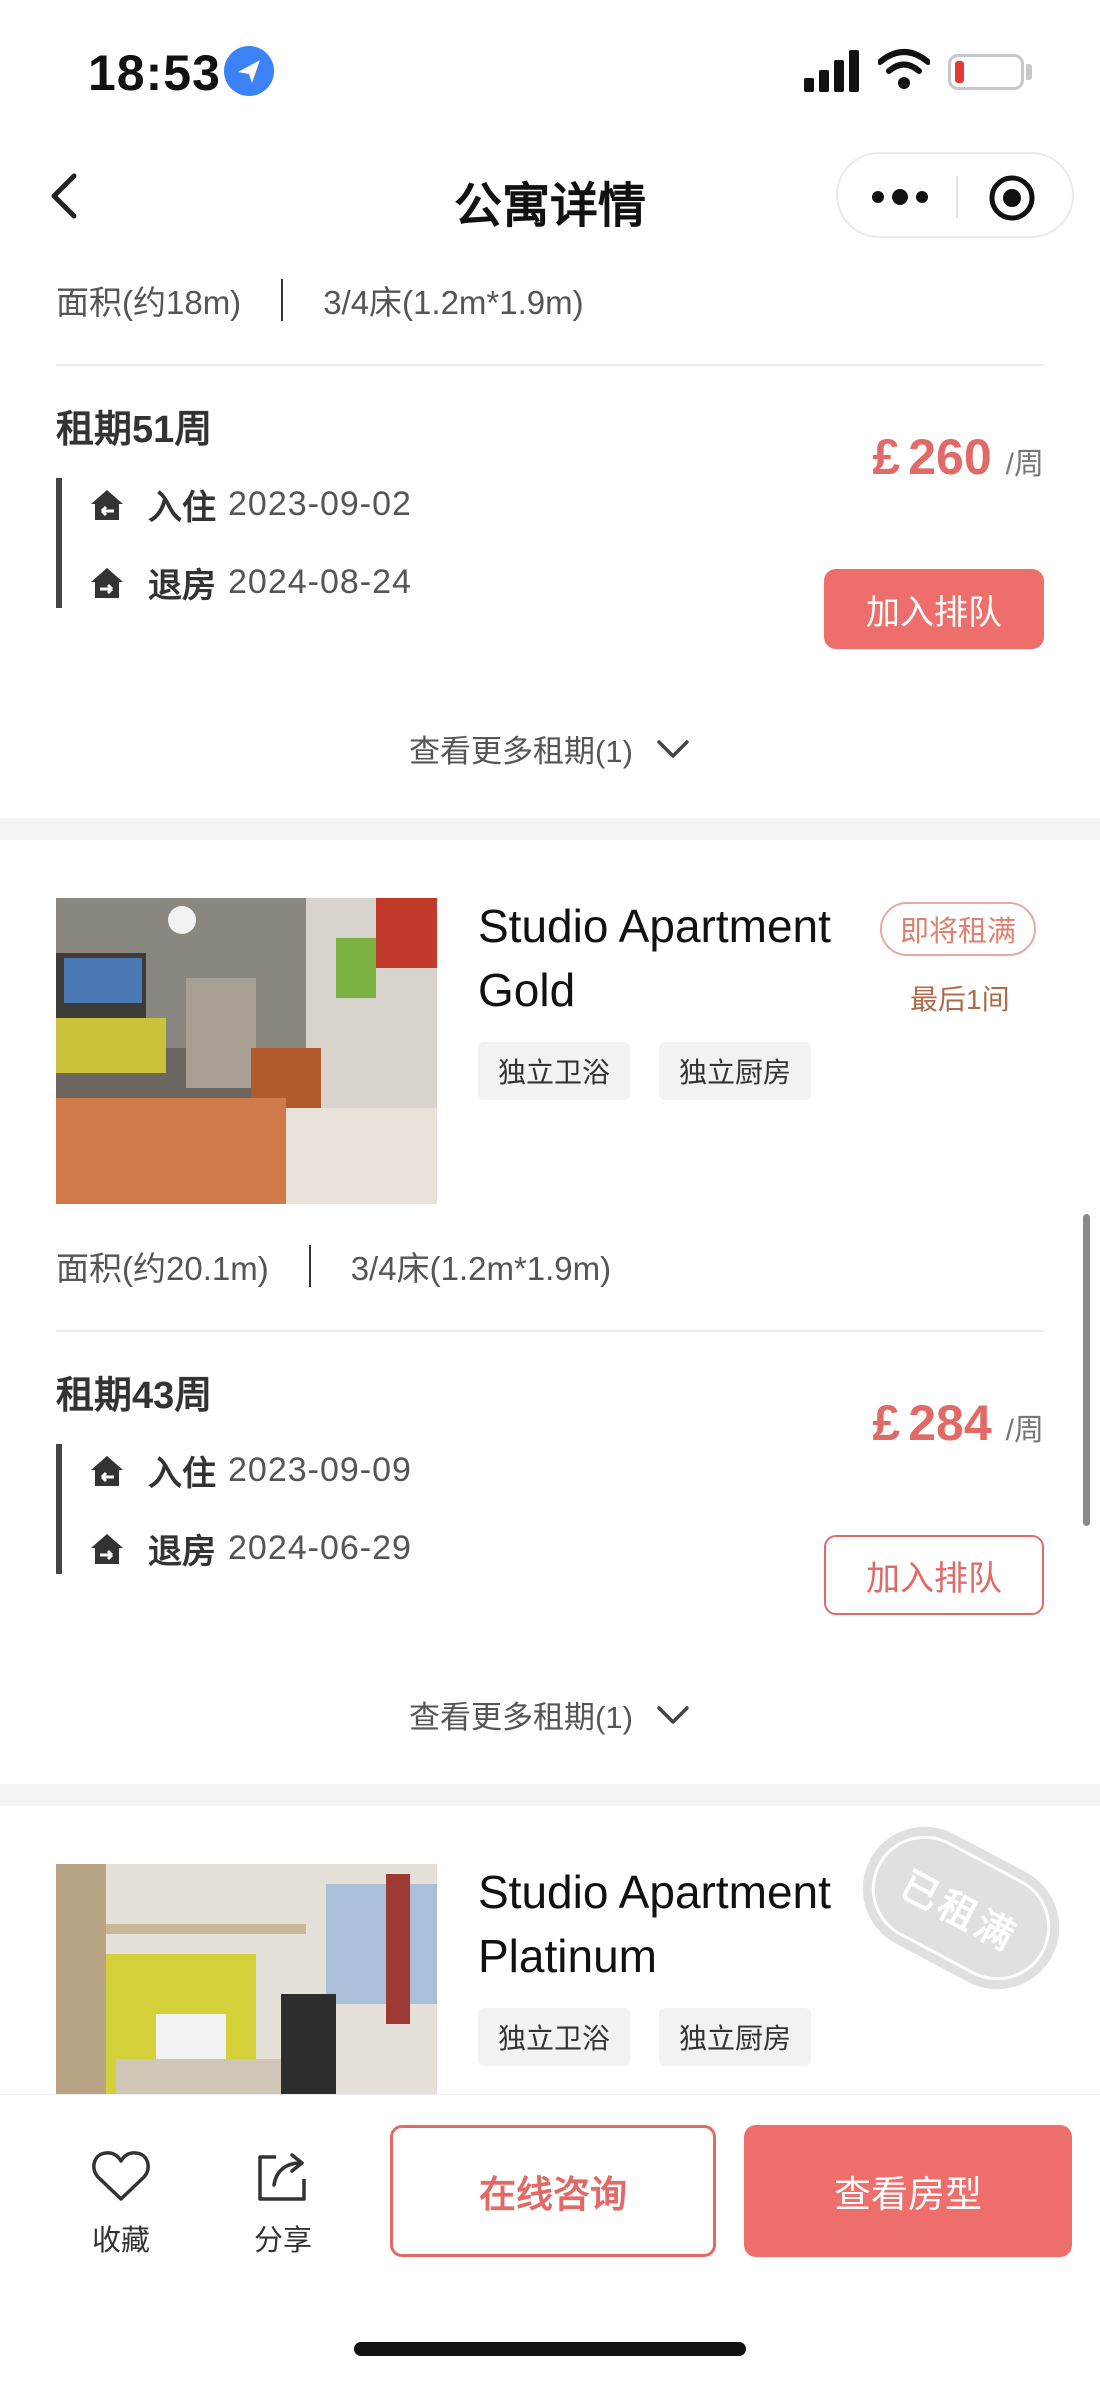 This screenshot has height=2381, width=1100. I want to click on stamp-label: 已租满, so click(961, 1908).